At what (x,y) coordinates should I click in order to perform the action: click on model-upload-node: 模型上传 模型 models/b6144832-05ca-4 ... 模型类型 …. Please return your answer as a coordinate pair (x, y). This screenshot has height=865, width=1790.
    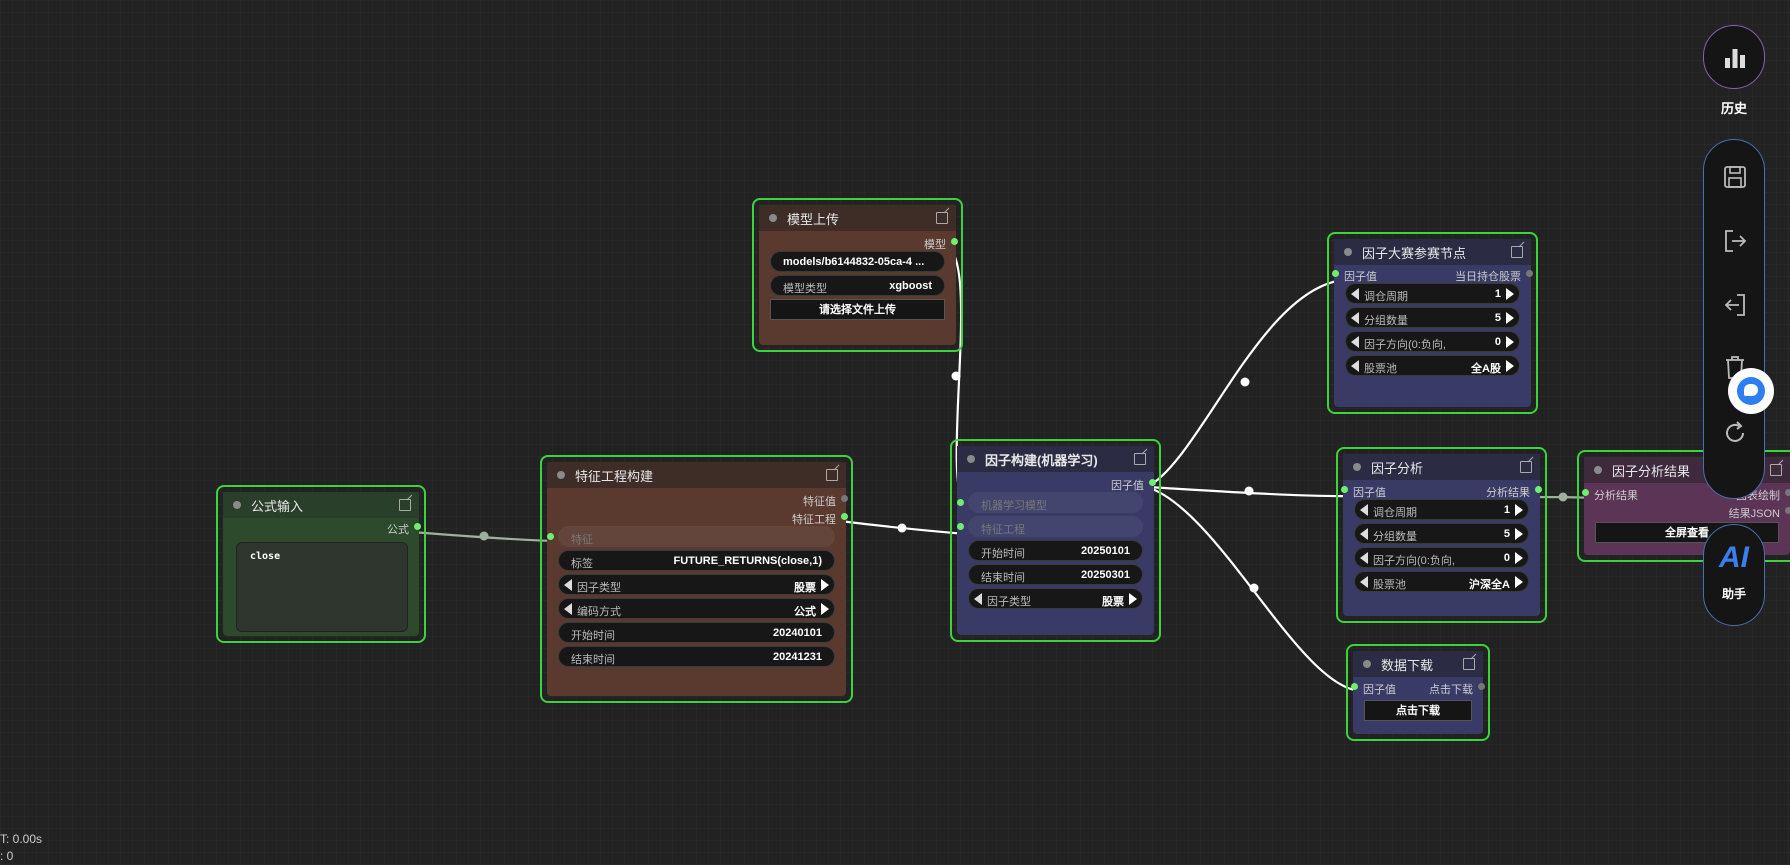
    Looking at the image, I should click on (857, 275).